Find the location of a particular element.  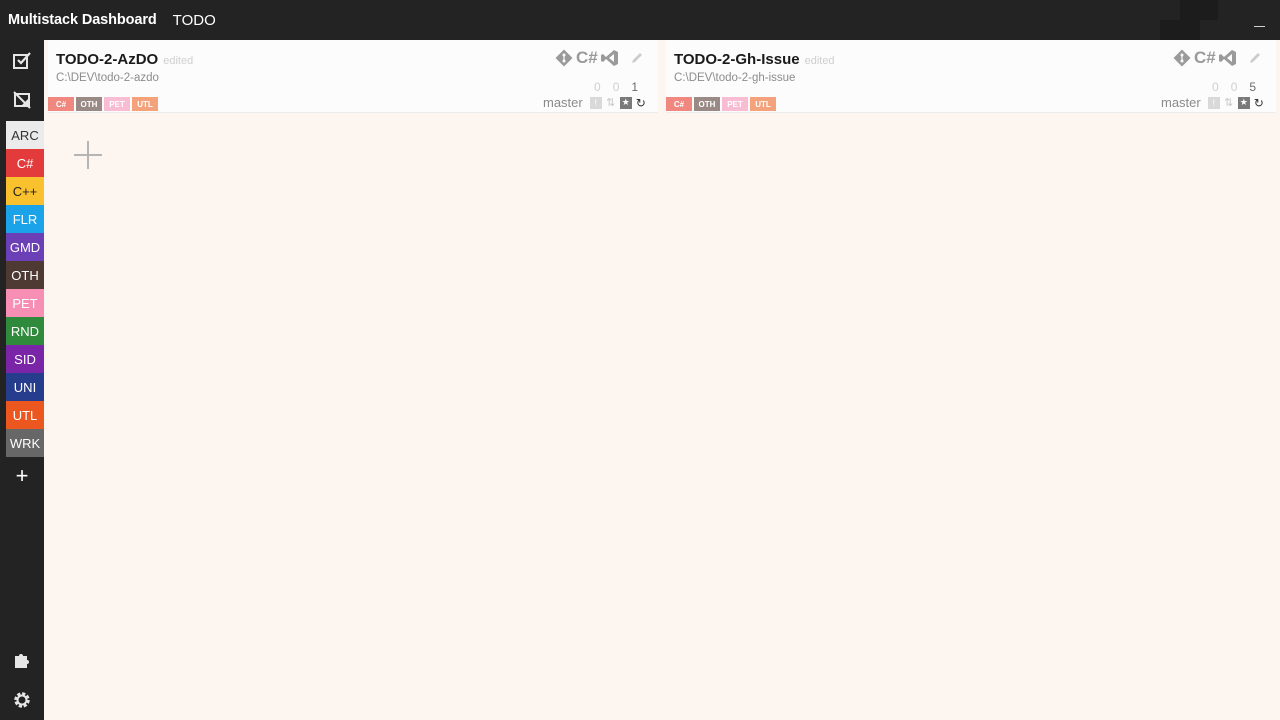

app-title: Multistack Dashboard is located at coordinates (82, 20).